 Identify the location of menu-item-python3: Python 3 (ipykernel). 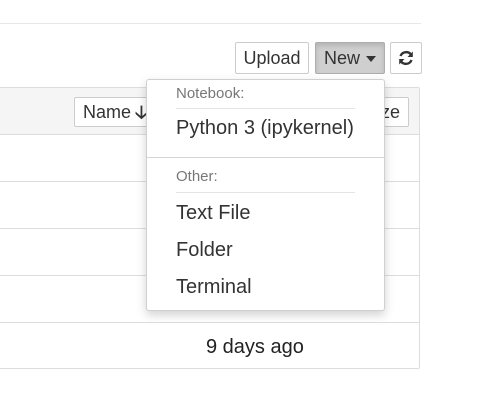
(265, 128).